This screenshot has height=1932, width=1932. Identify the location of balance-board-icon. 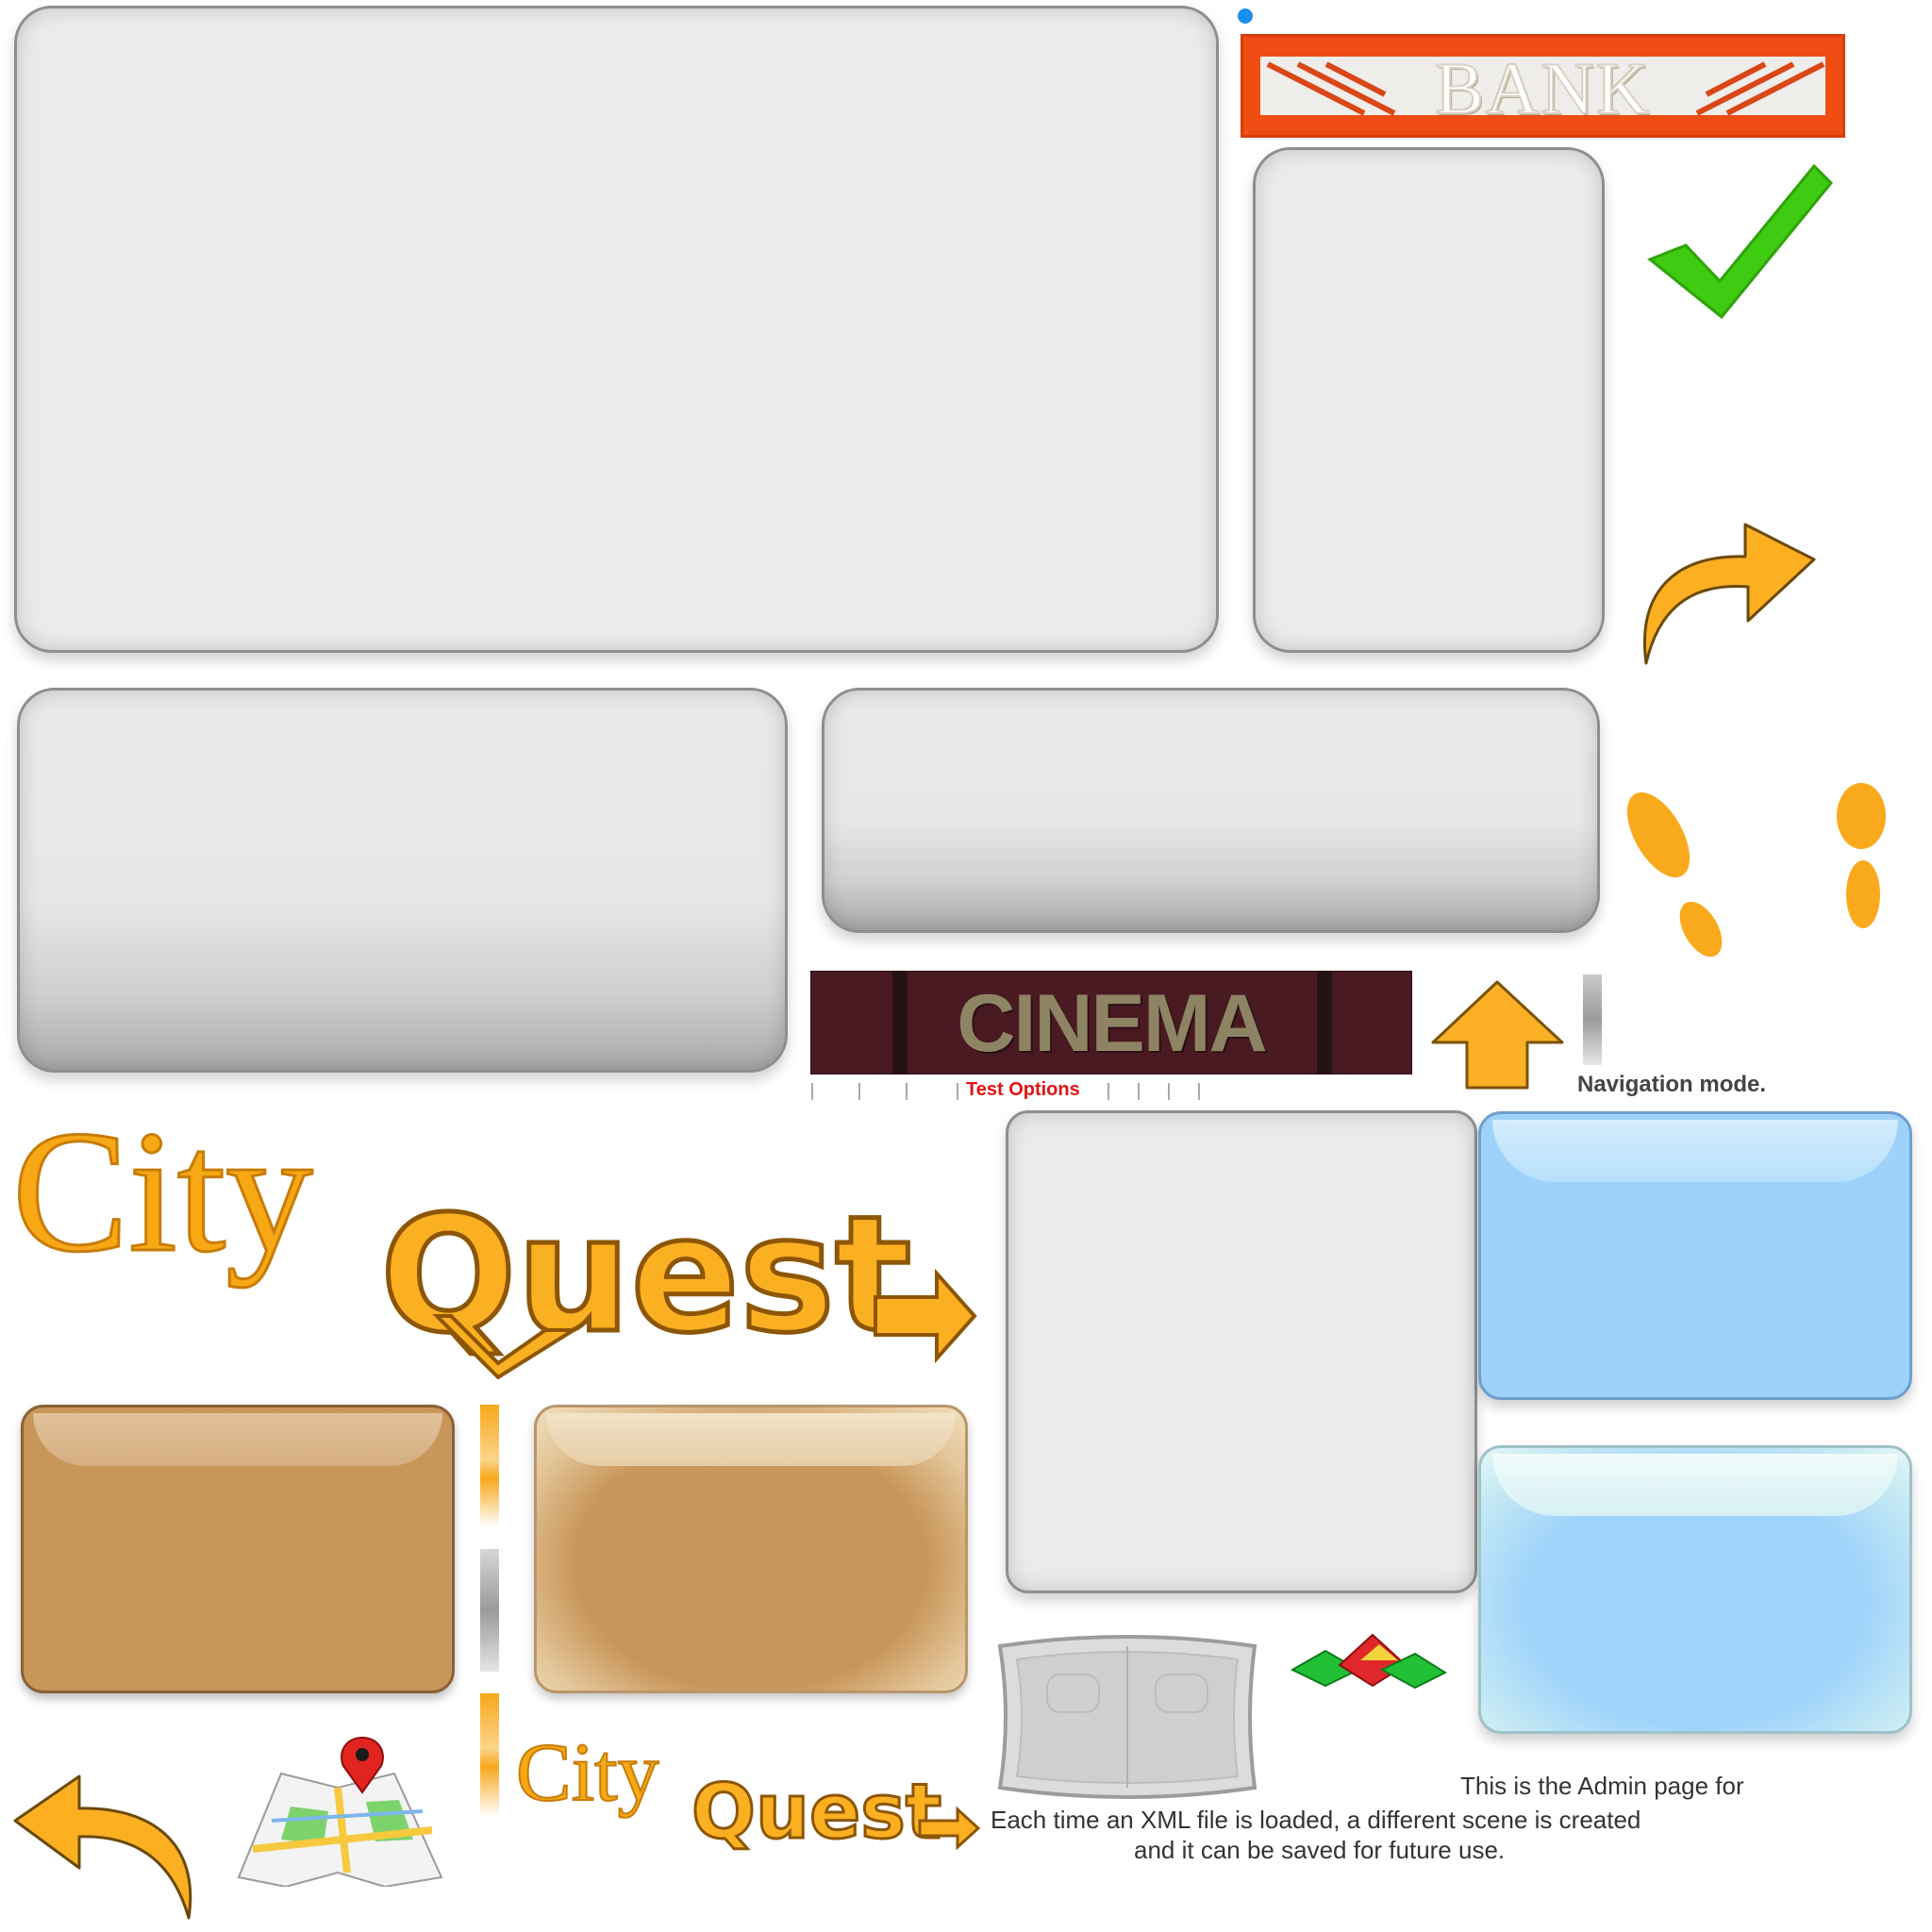
(1128, 1717).